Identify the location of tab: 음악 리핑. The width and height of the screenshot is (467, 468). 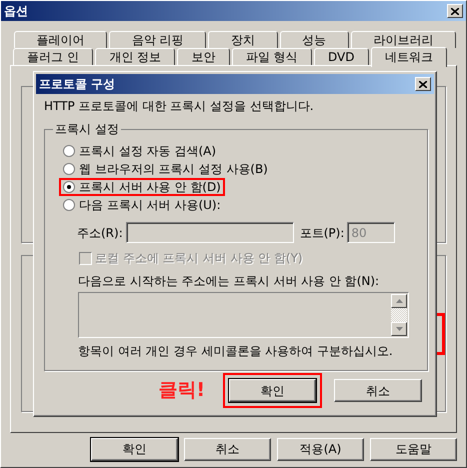
(157, 39).